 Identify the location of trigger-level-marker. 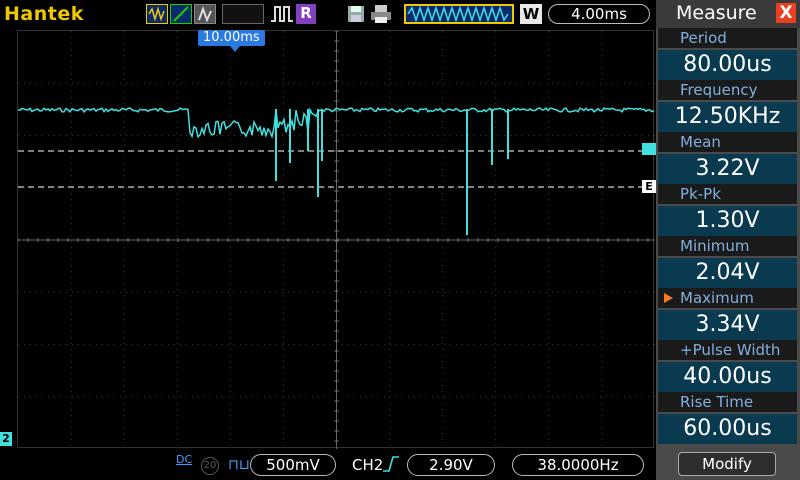
(649, 149).